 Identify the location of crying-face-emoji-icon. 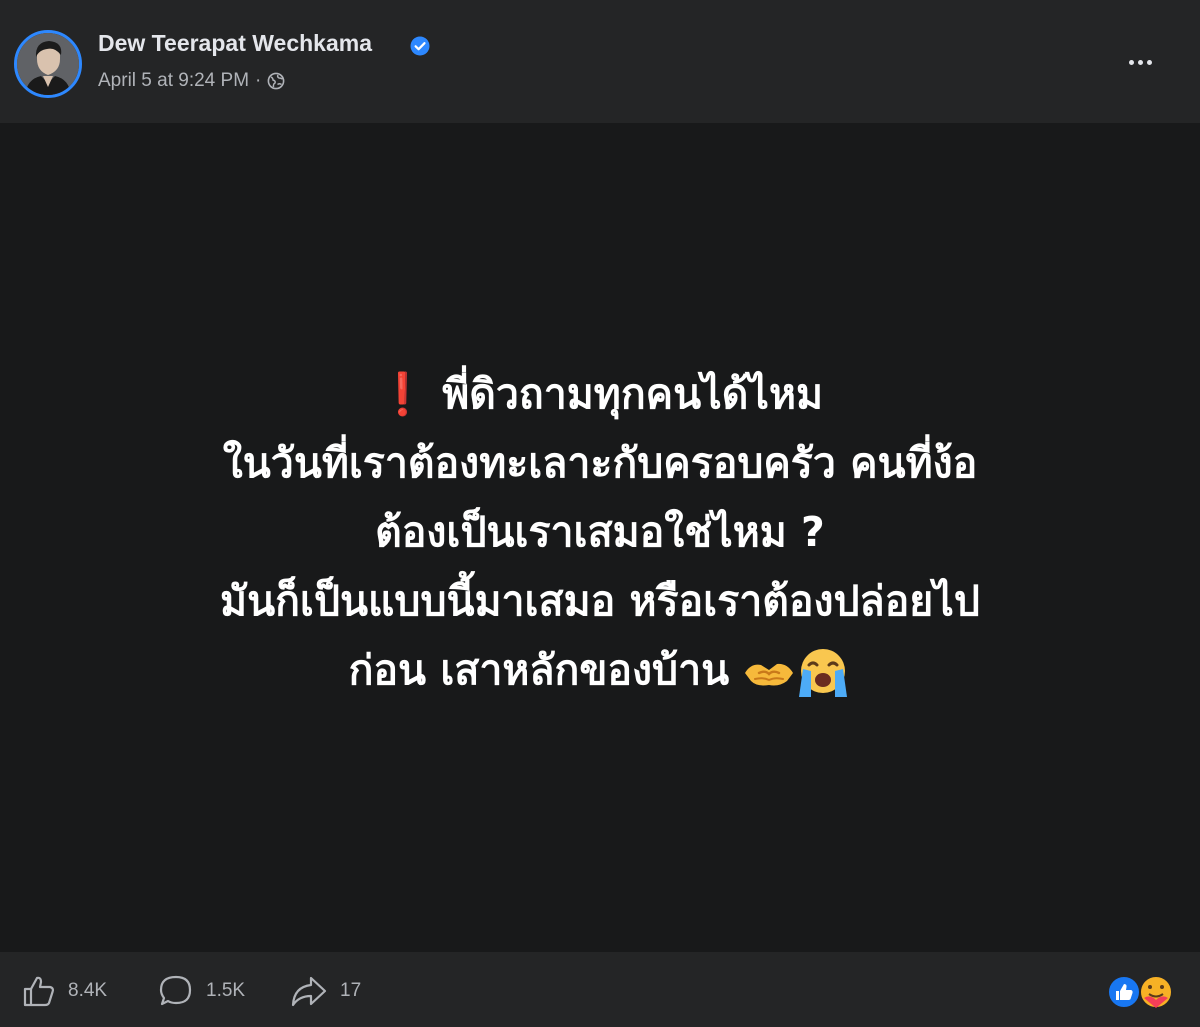
(823, 673).